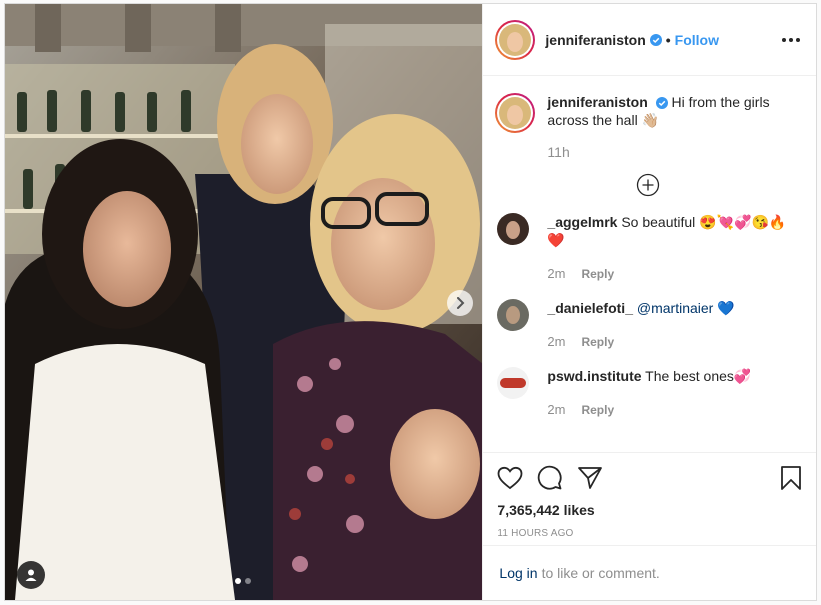 This screenshot has width=821, height=605. I want to click on comment-username: _aggelmrk, so click(582, 222).